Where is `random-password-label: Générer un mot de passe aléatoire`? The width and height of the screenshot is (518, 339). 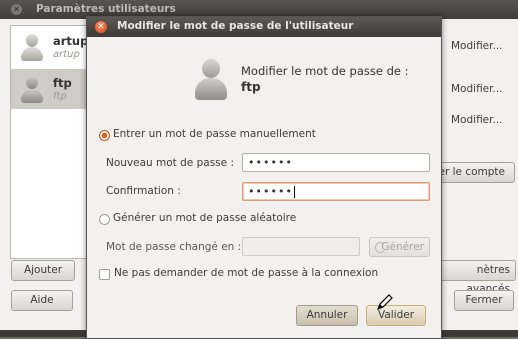
random-password-label: Générer un mot de passe aléatoire is located at coordinates (204, 218).